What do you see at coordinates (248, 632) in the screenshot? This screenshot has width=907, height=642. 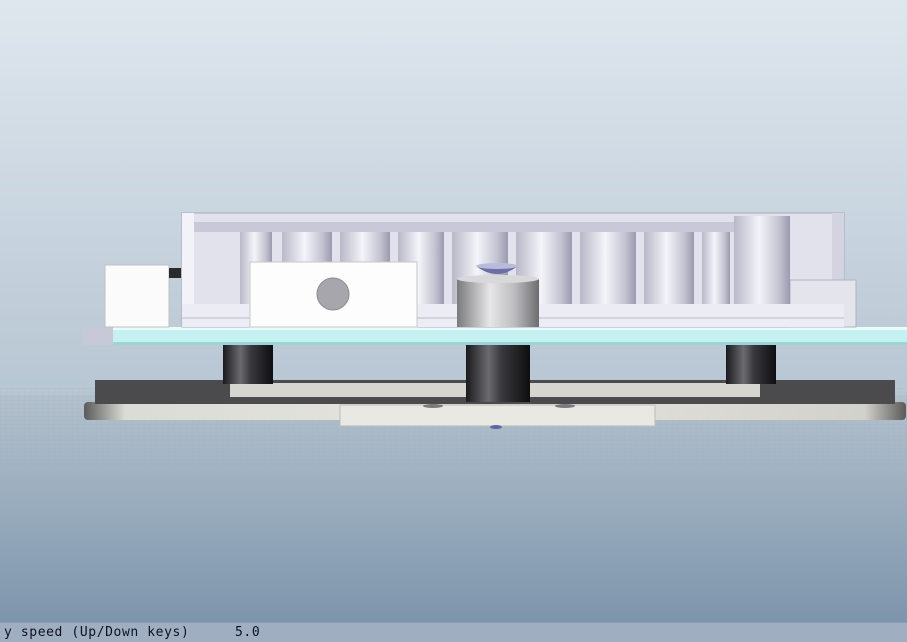 I see `status-value: 5.0` at bounding box center [248, 632].